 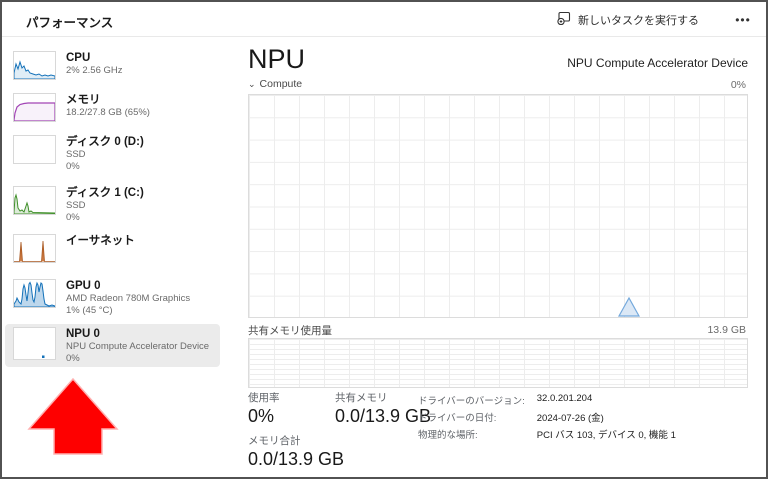 What do you see at coordinates (564, 398) in the screenshot?
I see `driver-version-value: 32.0.201.204` at bounding box center [564, 398].